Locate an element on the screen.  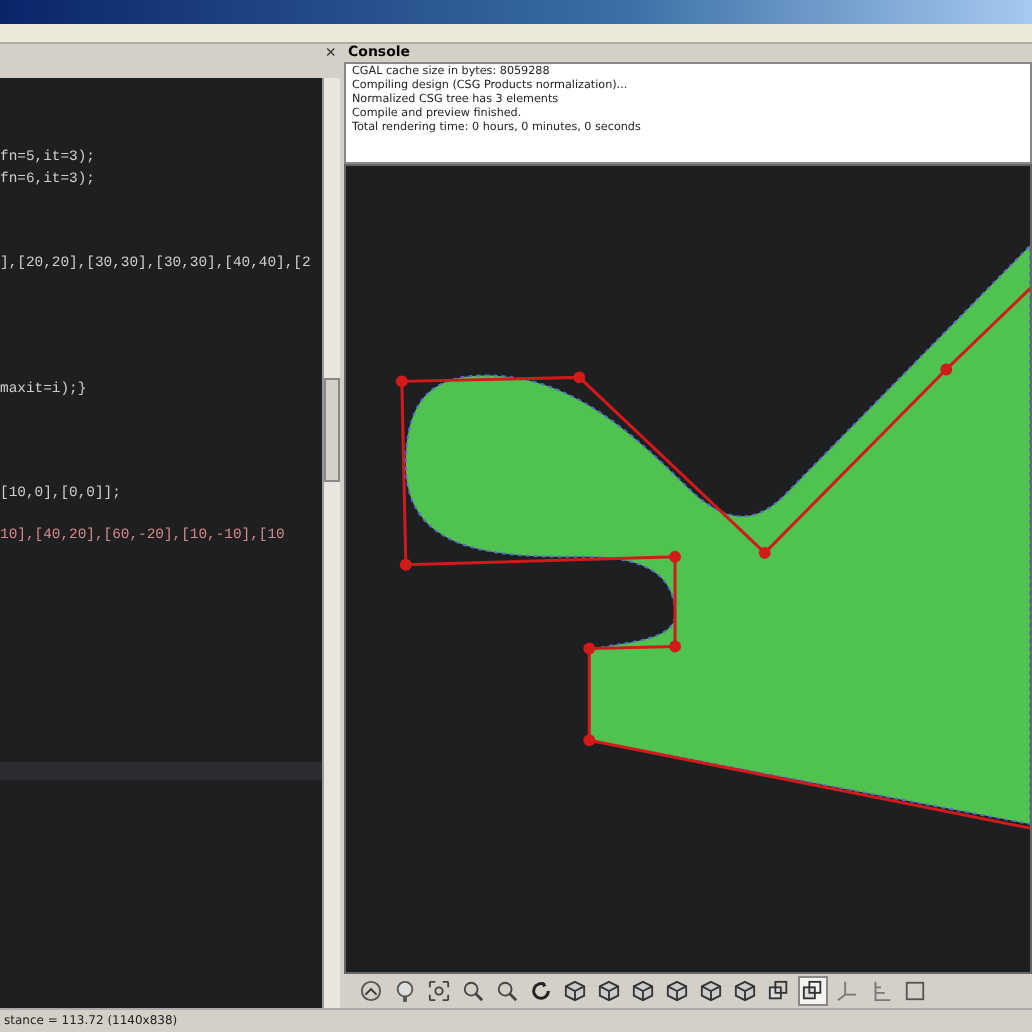
zoom-all-icon is located at coordinates (439, 991).